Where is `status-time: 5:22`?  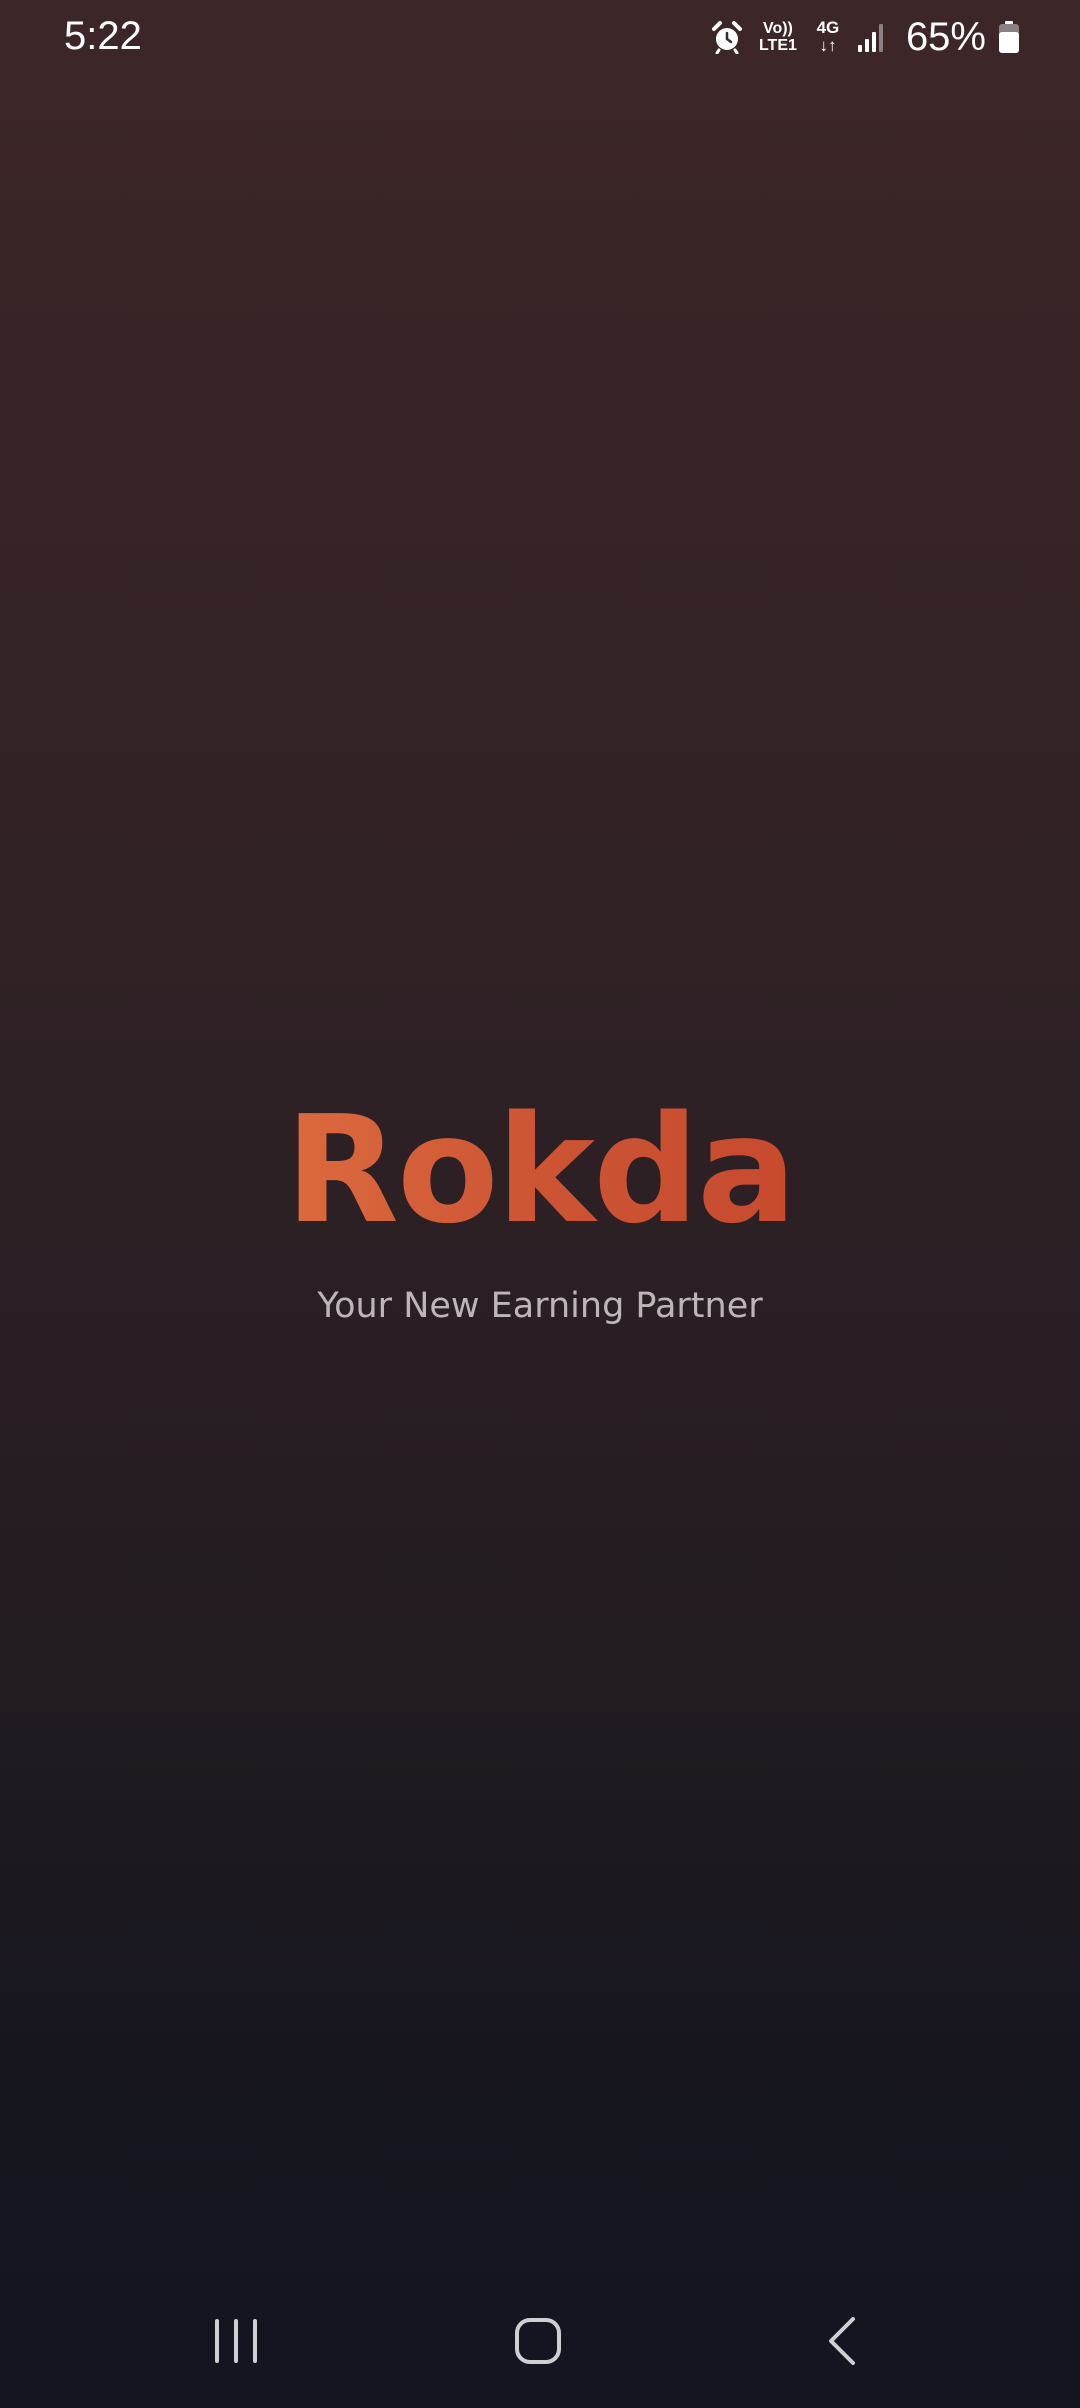
status-time: 5:22 is located at coordinates (103, 36).